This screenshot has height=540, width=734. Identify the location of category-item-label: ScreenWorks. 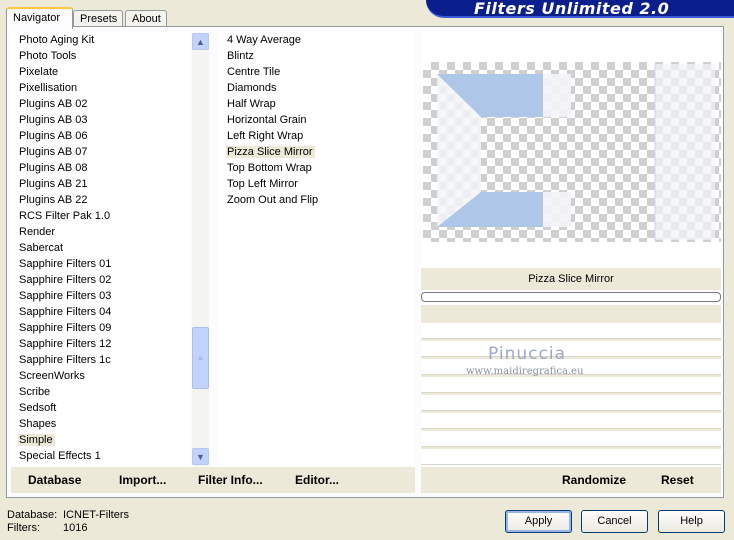
(52, 376).